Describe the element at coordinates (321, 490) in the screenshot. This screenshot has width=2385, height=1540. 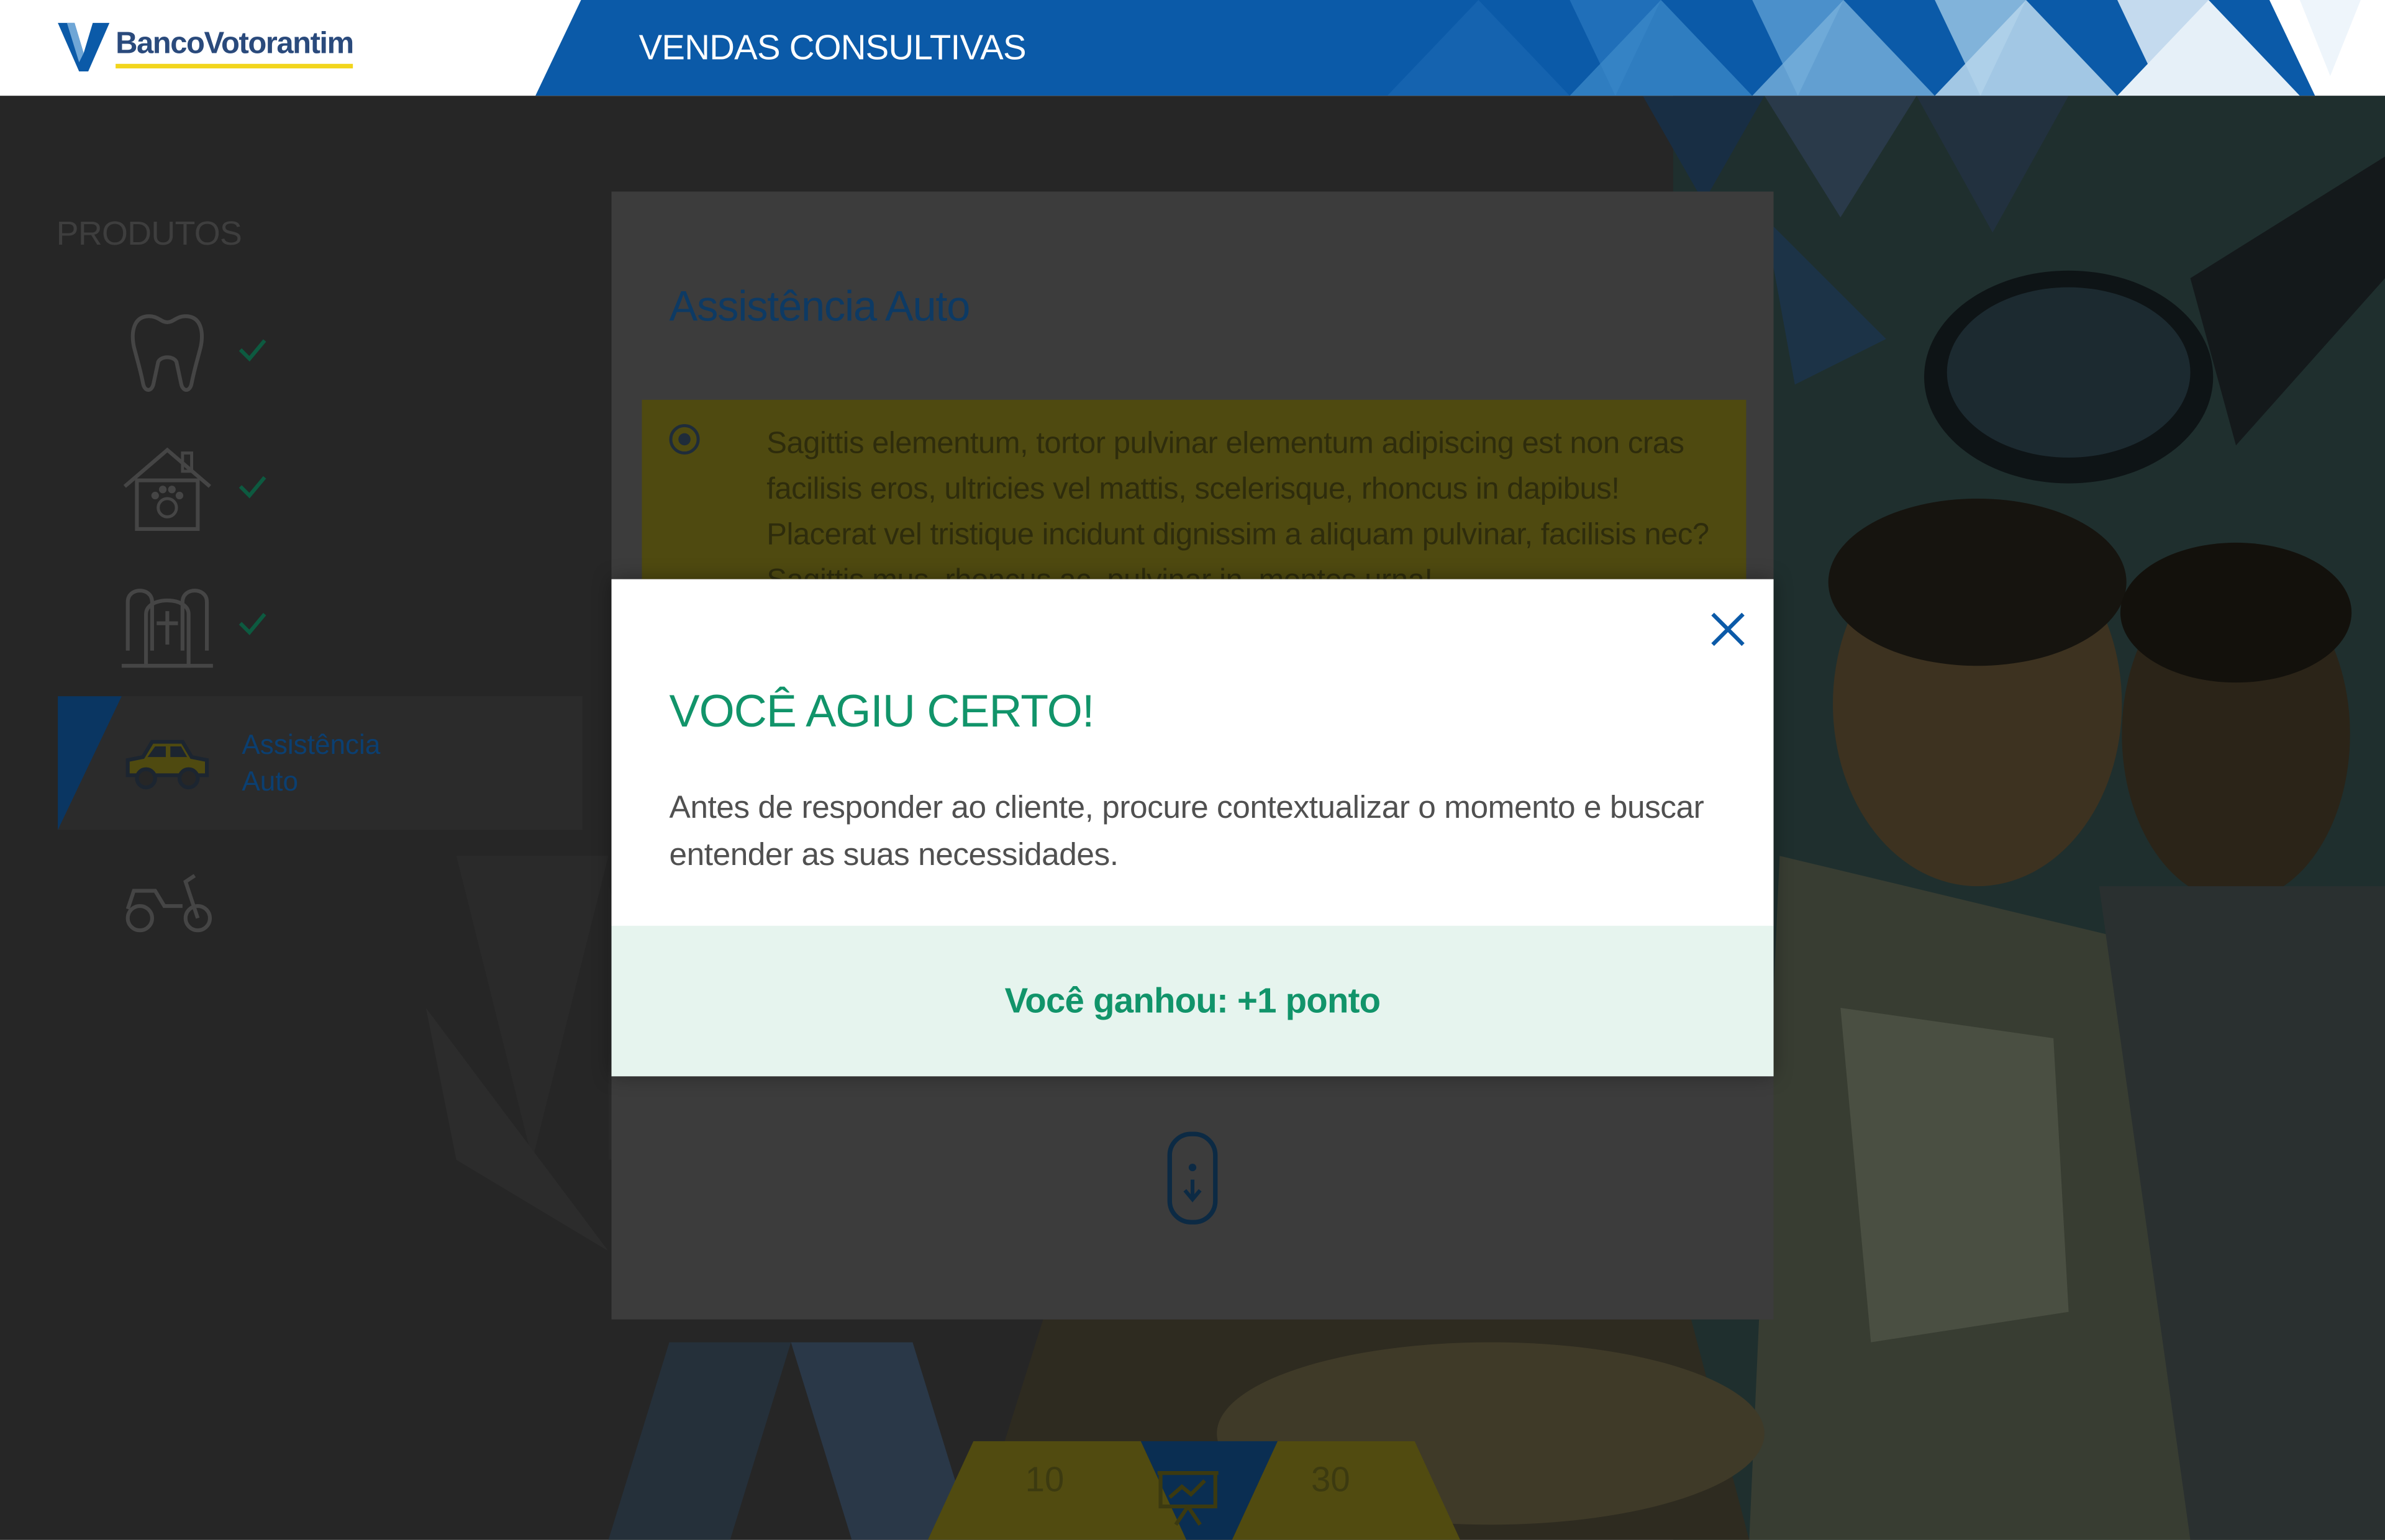
I see `sidebar-item-pet` at that location.